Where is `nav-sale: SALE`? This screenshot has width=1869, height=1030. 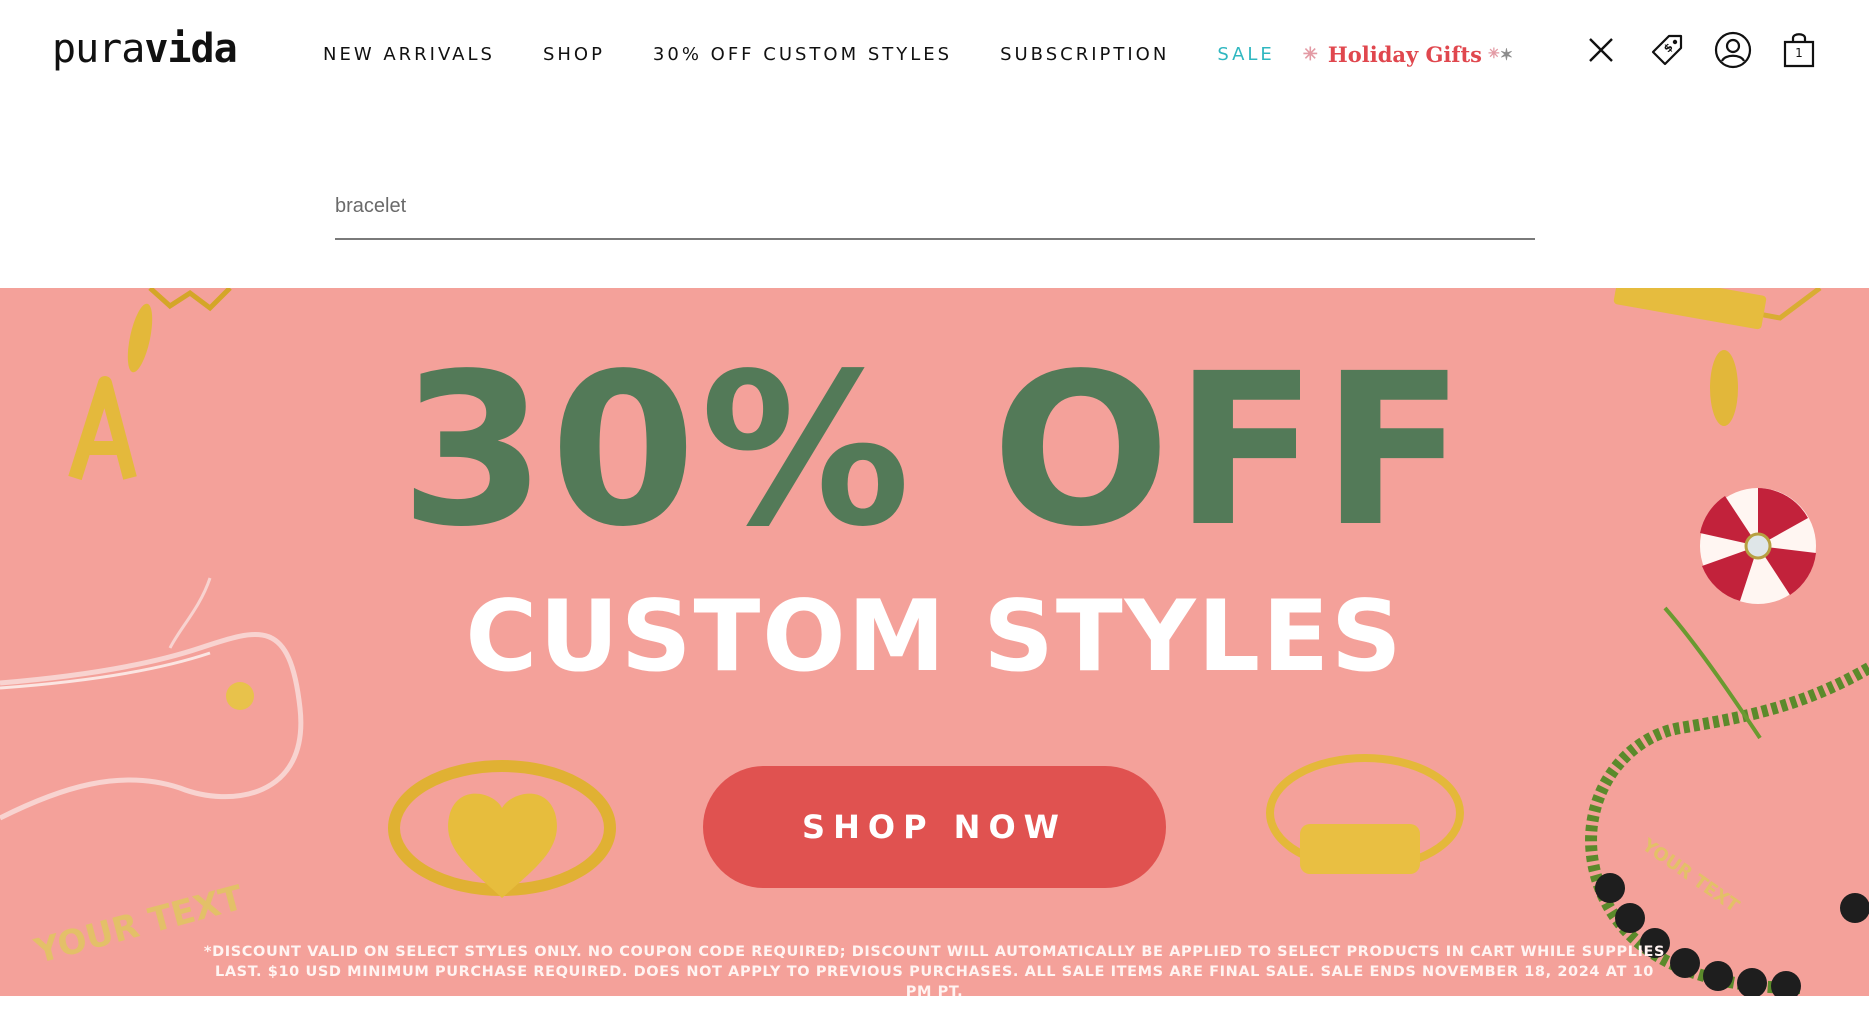
nav-sale: SALE is located at coordinates (1245, 54).